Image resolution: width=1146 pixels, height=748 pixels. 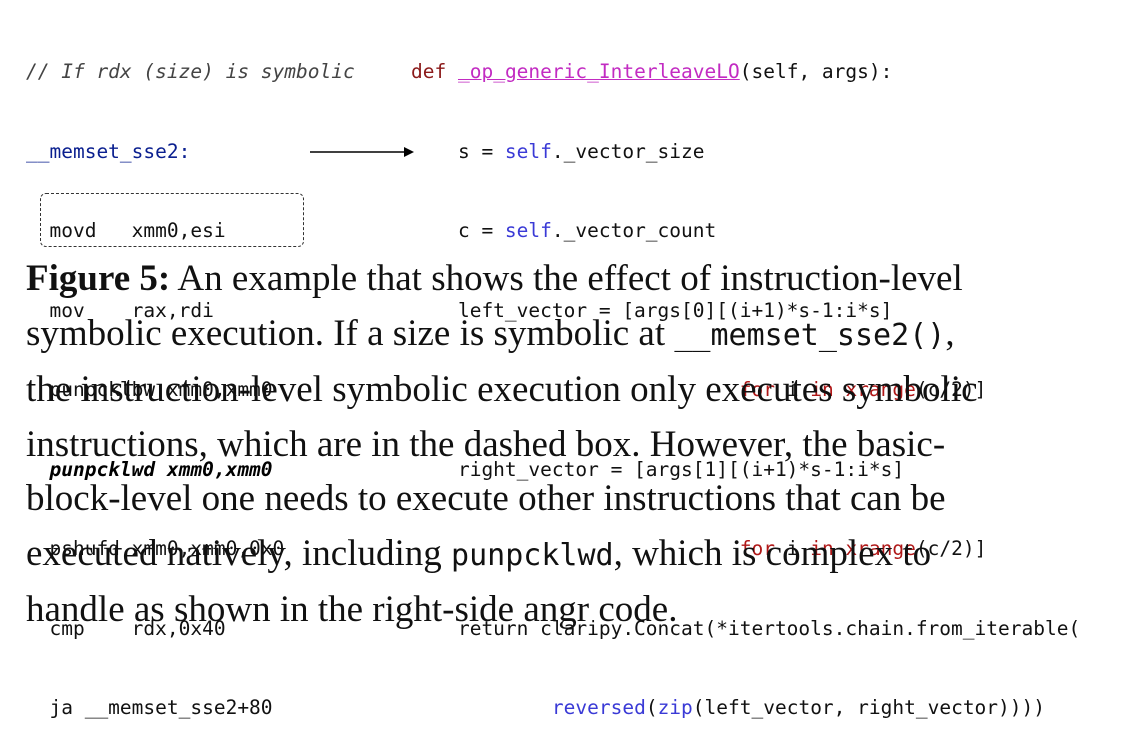 I want to click on def-keyword: def, so click(x=429, y=71).